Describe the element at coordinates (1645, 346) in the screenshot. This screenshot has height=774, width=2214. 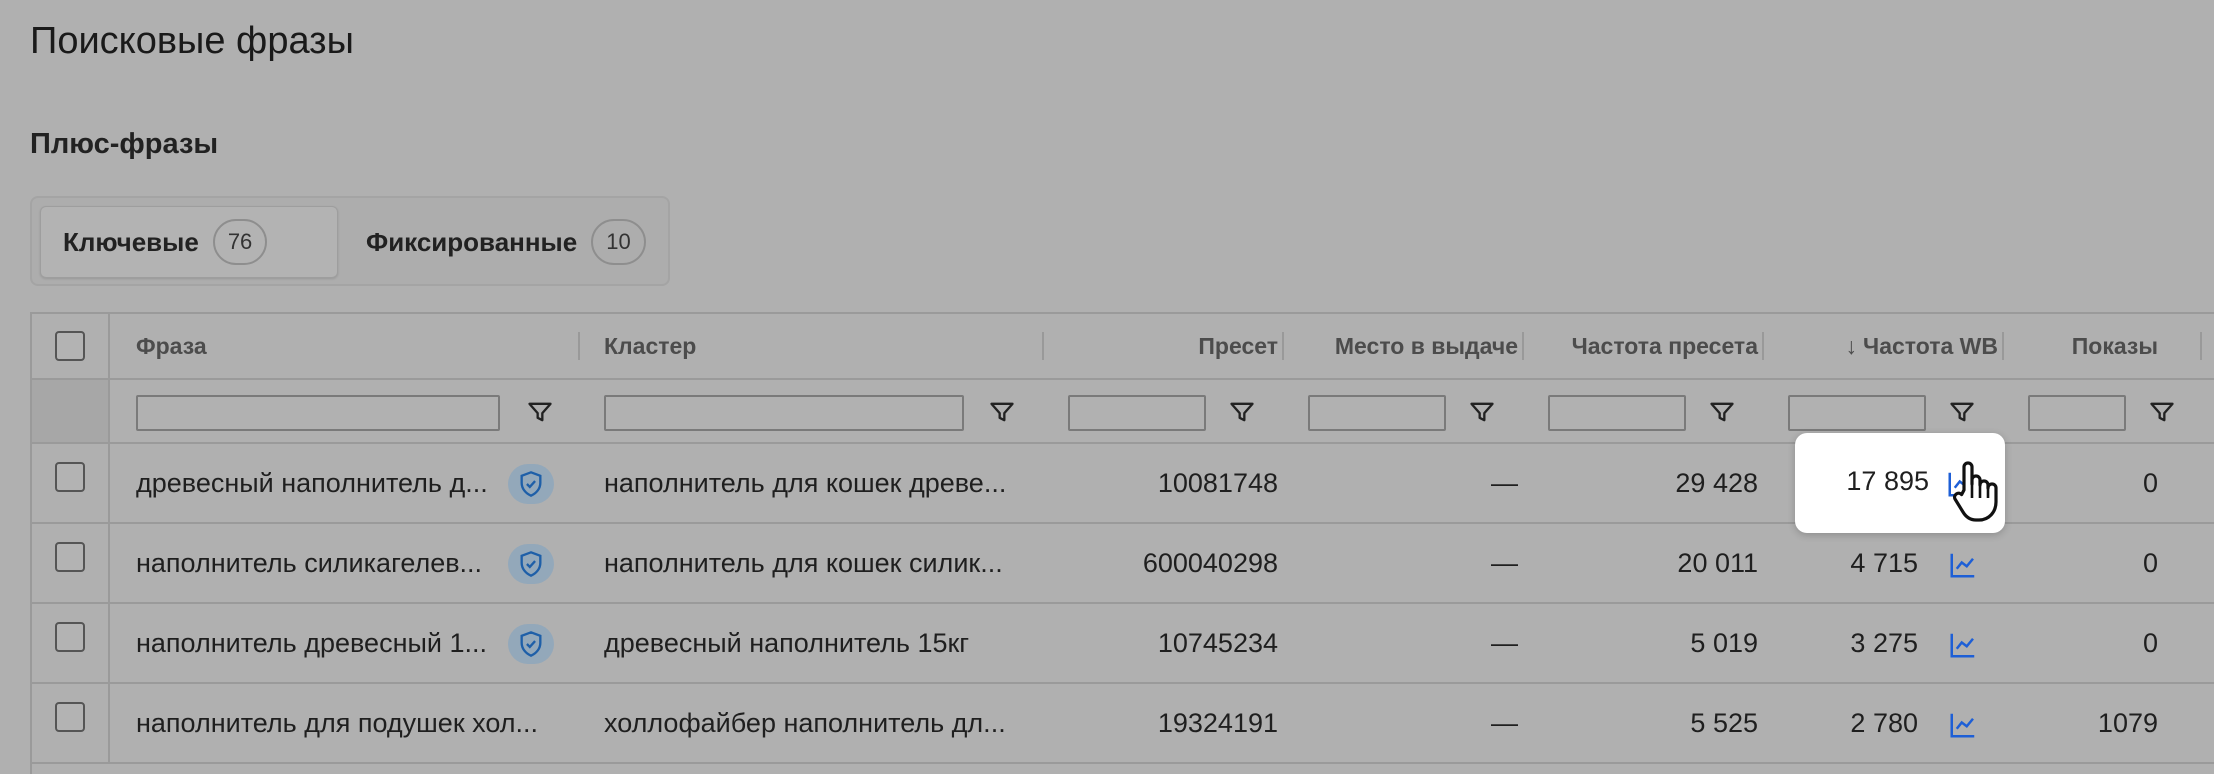
I see `column-header-preset-frequency: Частота пресета` at that location.